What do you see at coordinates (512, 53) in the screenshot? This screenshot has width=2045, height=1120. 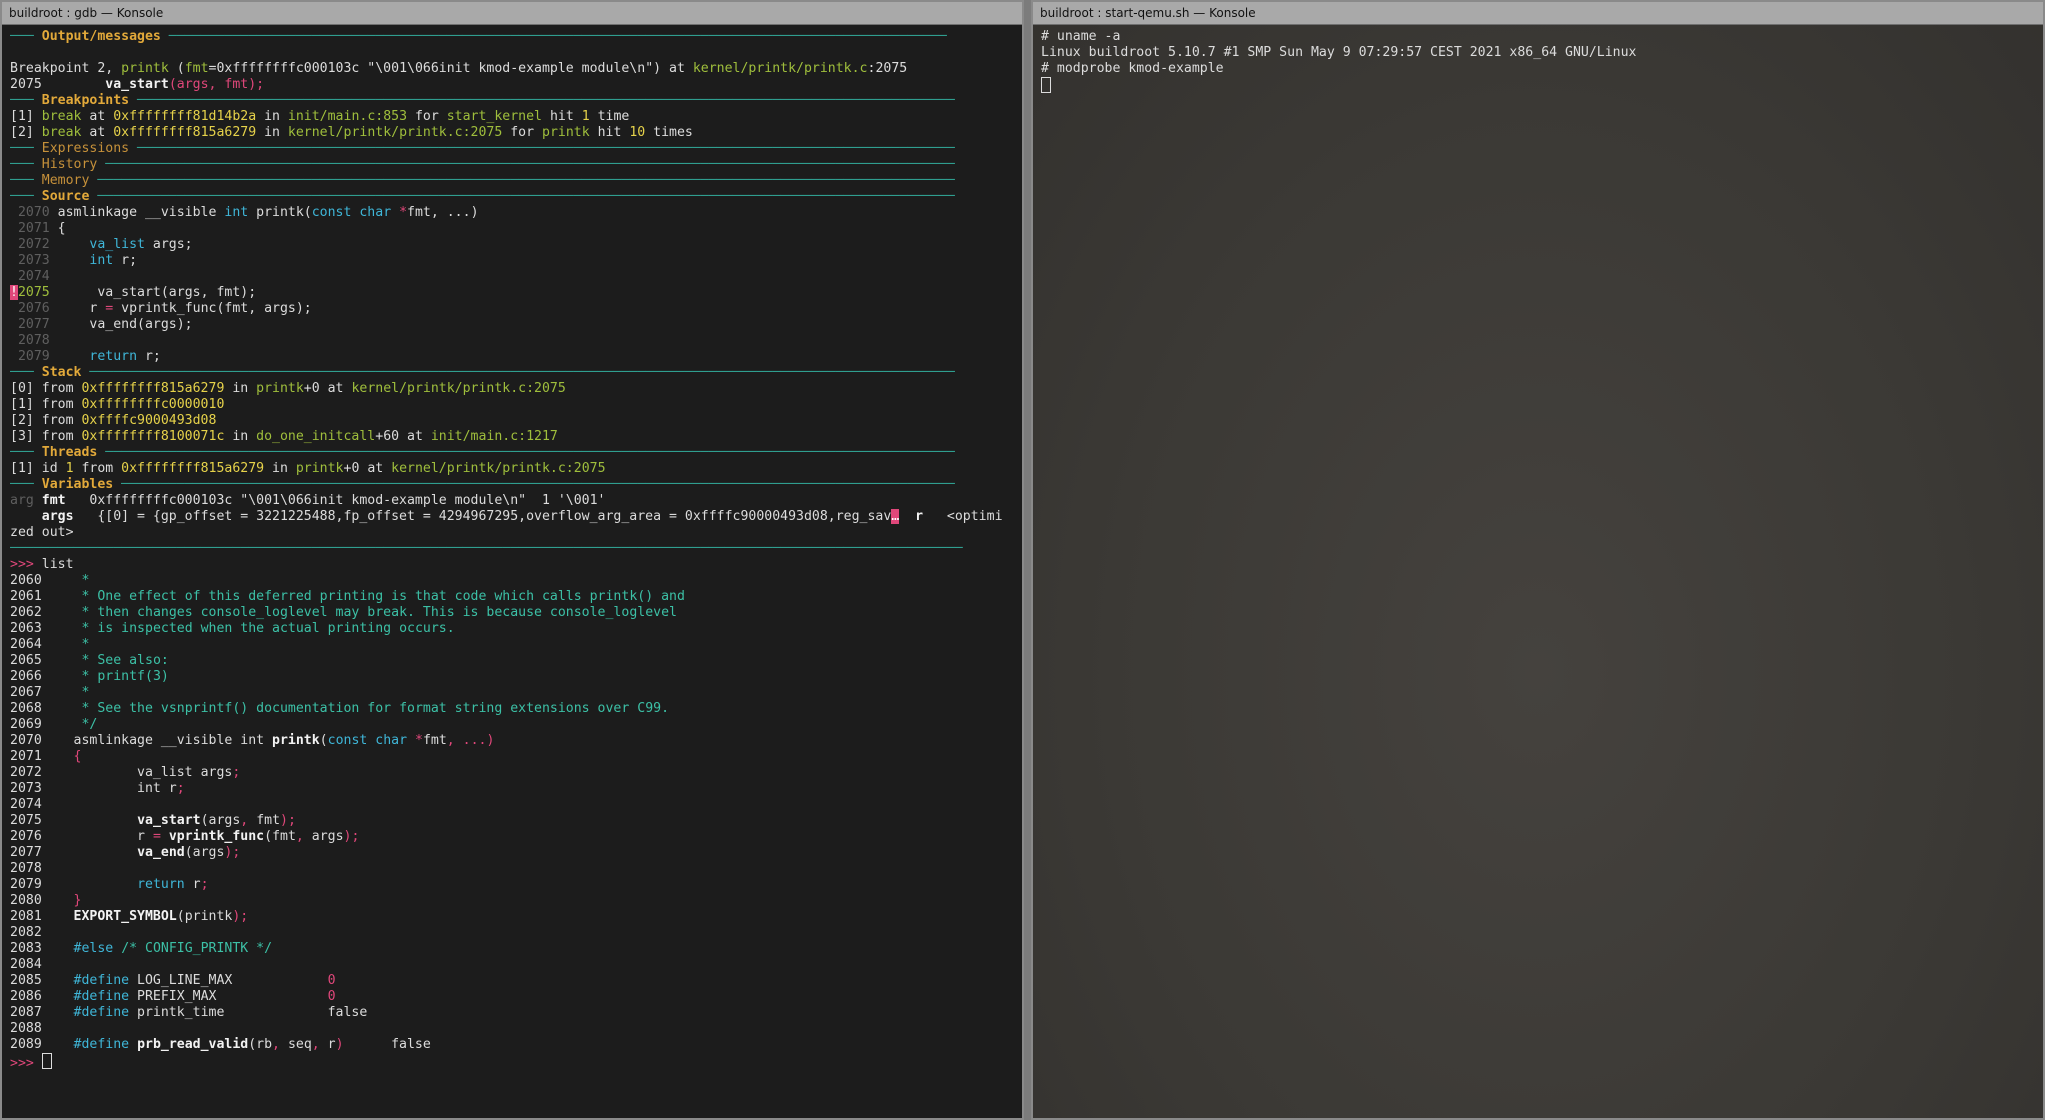 I see `gdb-line` at bounding box center [512, 53].